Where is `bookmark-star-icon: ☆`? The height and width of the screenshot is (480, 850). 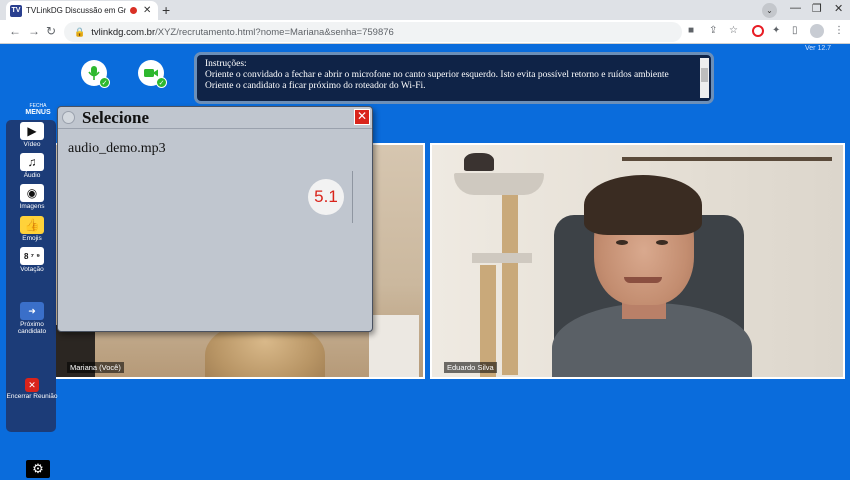 bookmark-star-icon: ☆ is located at coordinates (733, 30).